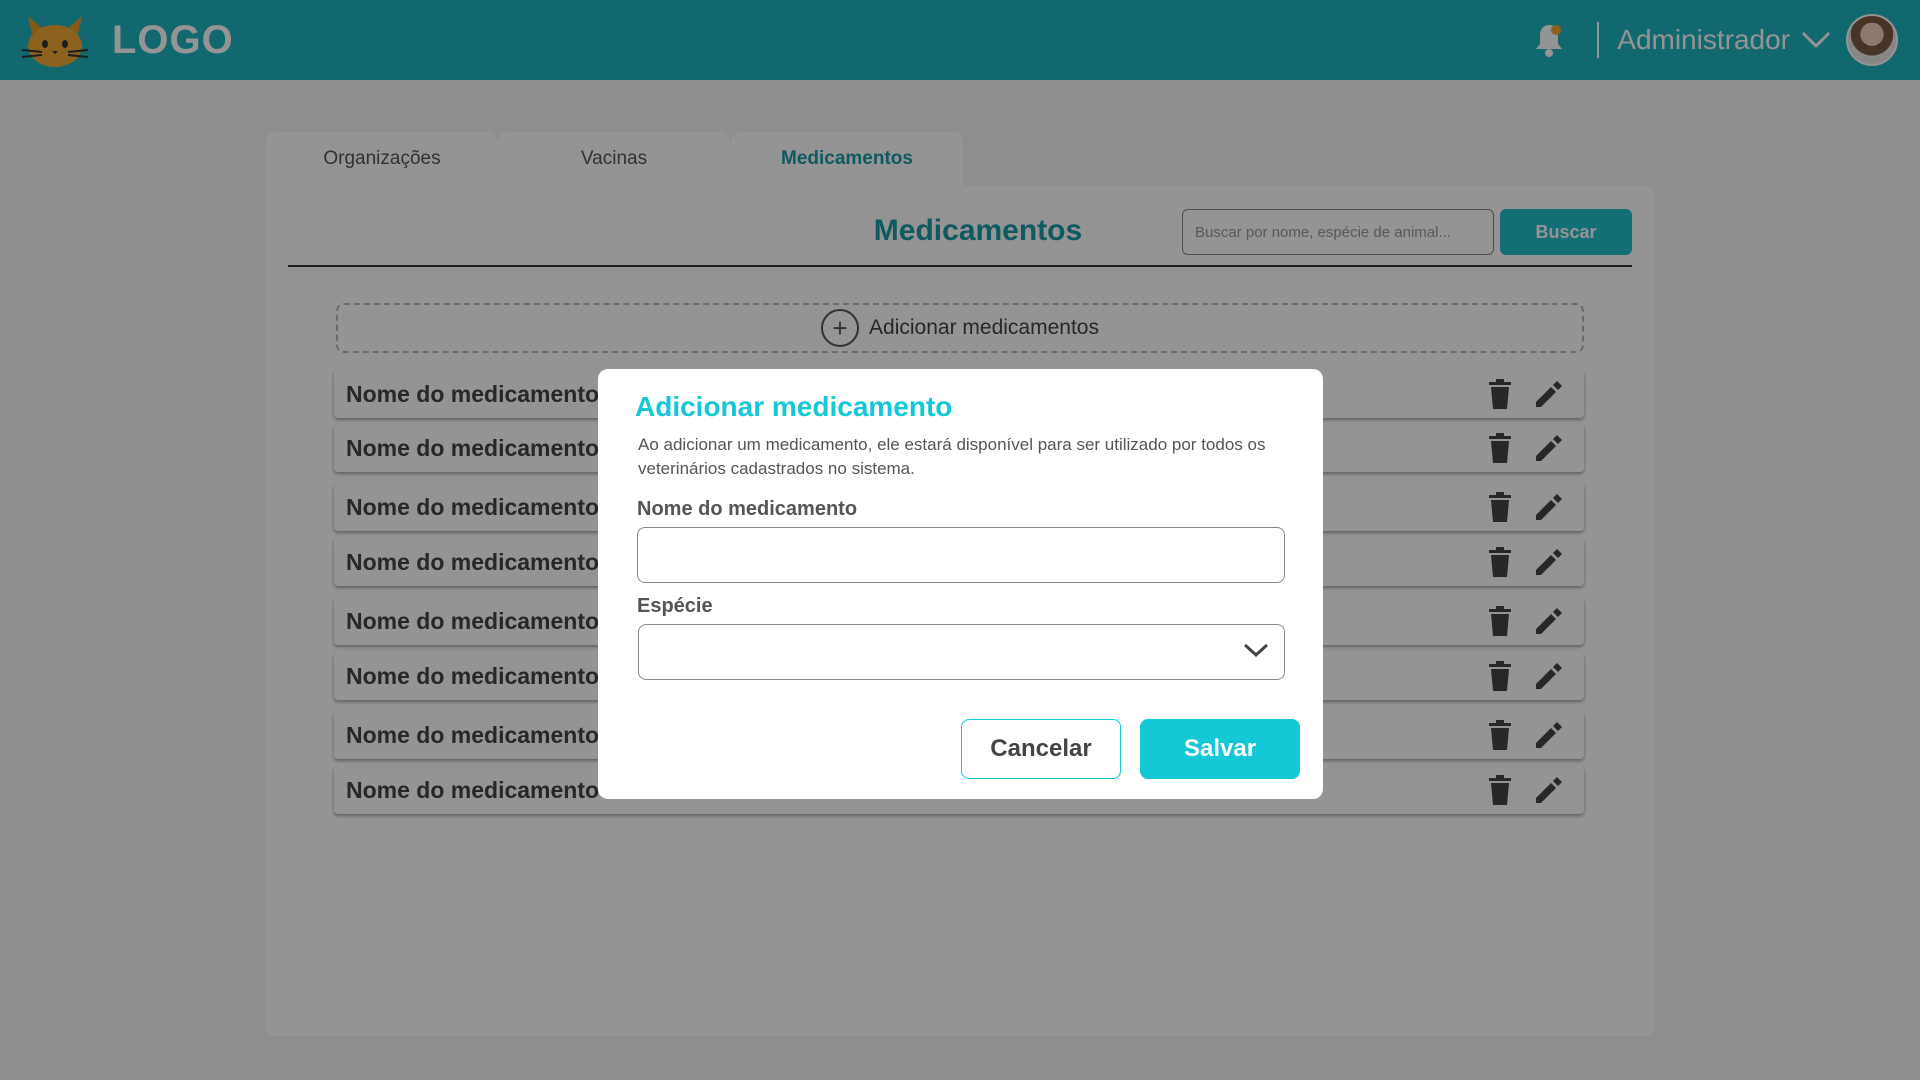 The width and height of the screenshot is (1920, 1080). What do you see at coordinates (794, 406) in the screenshot?
I see `dialog-title: Adicionar medicamento` at bounding box center [794, 406].